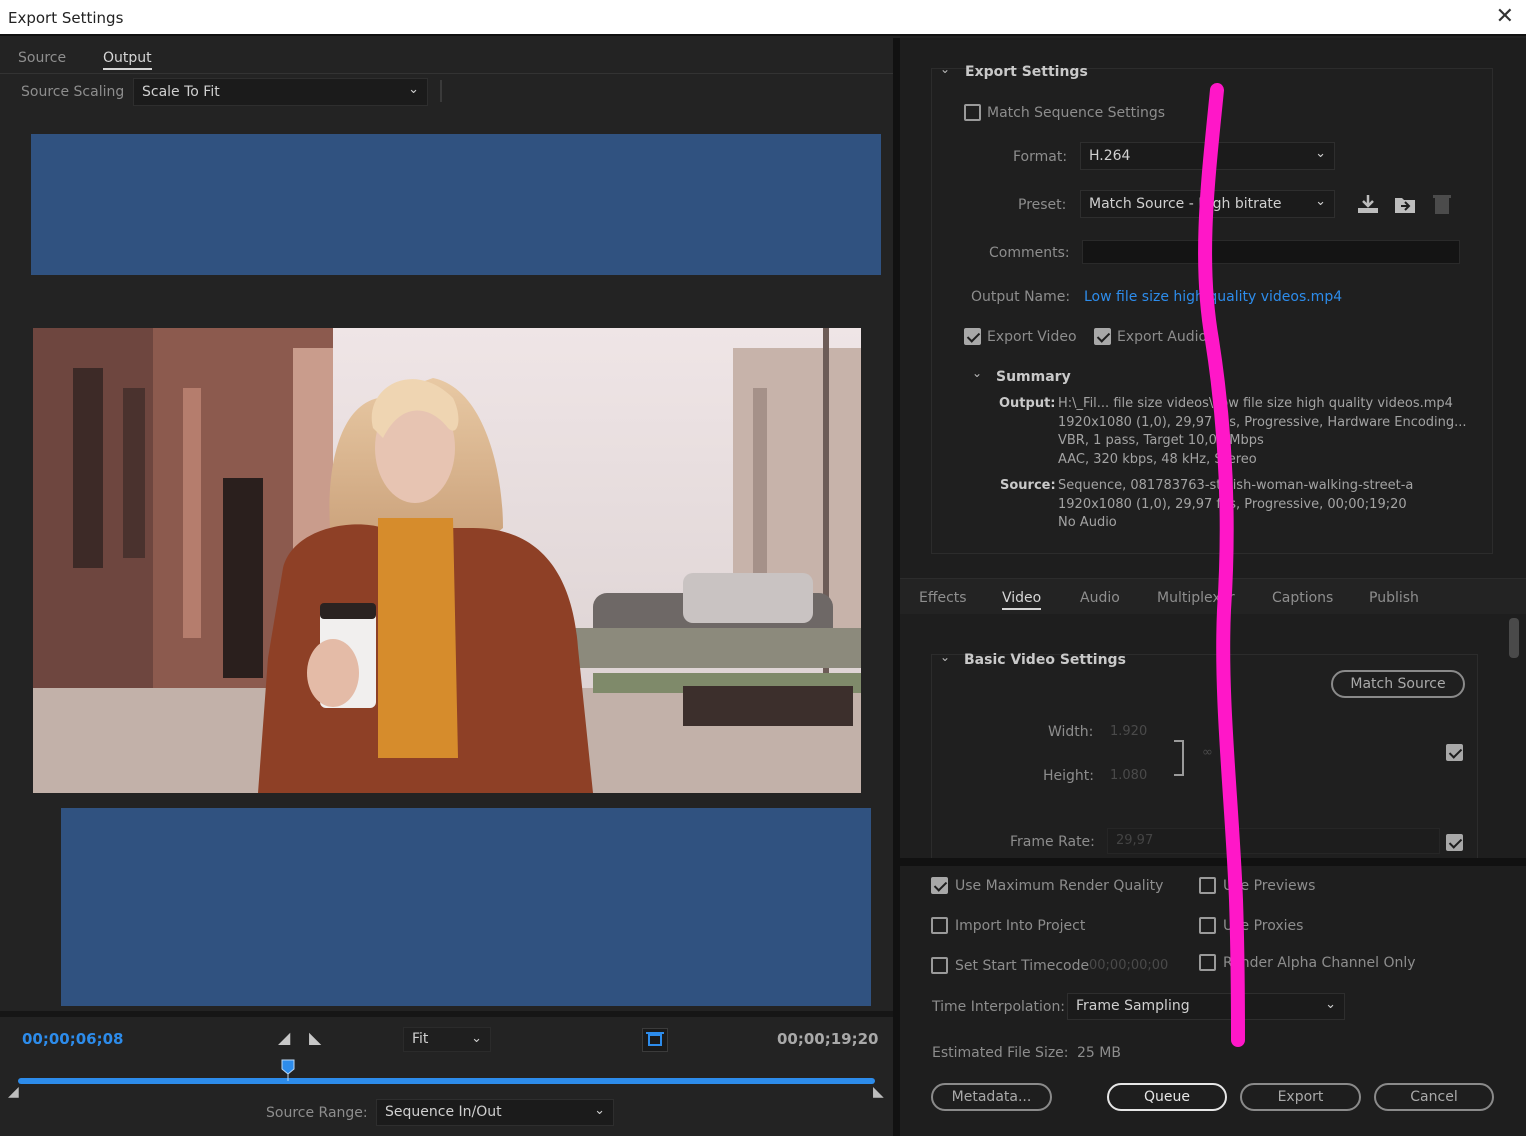  I want to click on comments-input, so click(1271, 252).